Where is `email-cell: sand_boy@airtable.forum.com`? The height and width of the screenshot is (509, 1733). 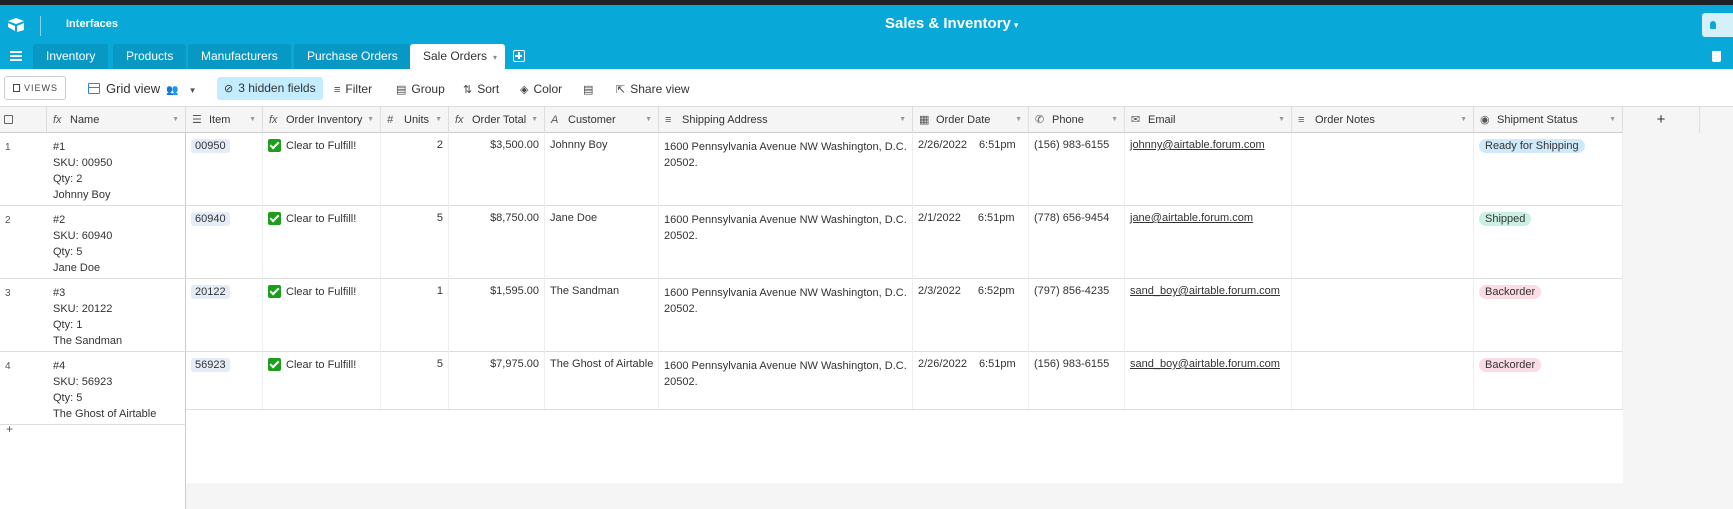
email-cell: sand_boy@airtable.forum.com is located at coordinates (1208, 315).